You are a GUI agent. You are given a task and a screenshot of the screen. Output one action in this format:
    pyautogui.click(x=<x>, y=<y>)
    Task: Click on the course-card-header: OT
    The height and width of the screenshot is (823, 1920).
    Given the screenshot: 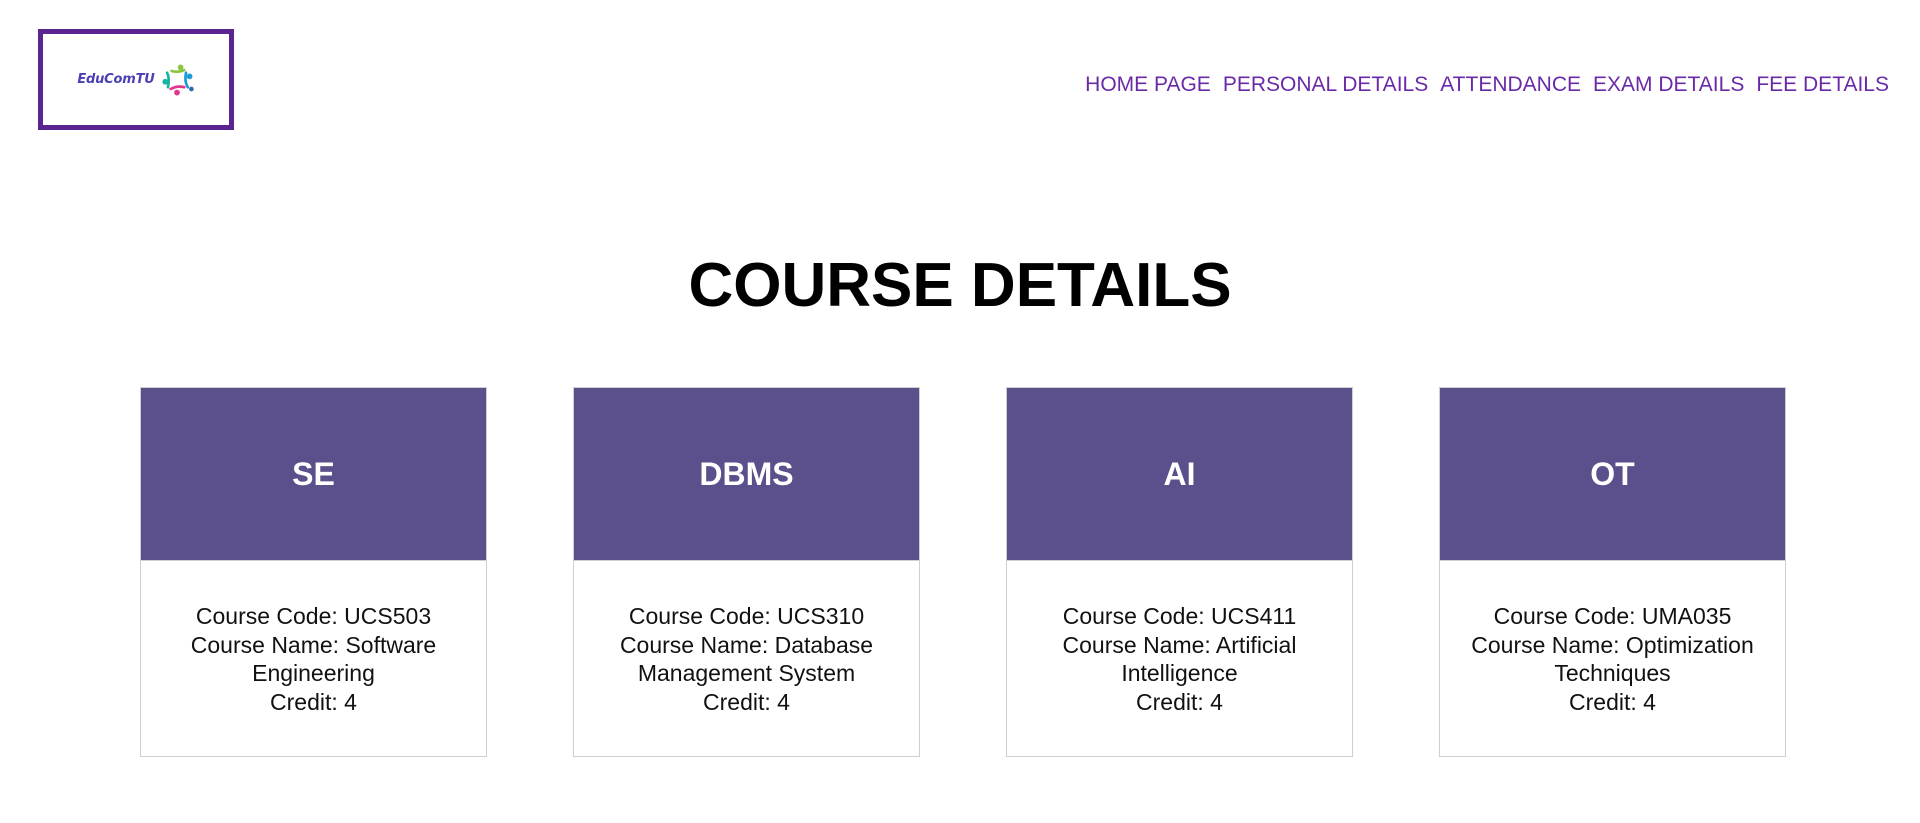 What is the action you would take?
    pyautogui.click(x=1612, y=474)
    